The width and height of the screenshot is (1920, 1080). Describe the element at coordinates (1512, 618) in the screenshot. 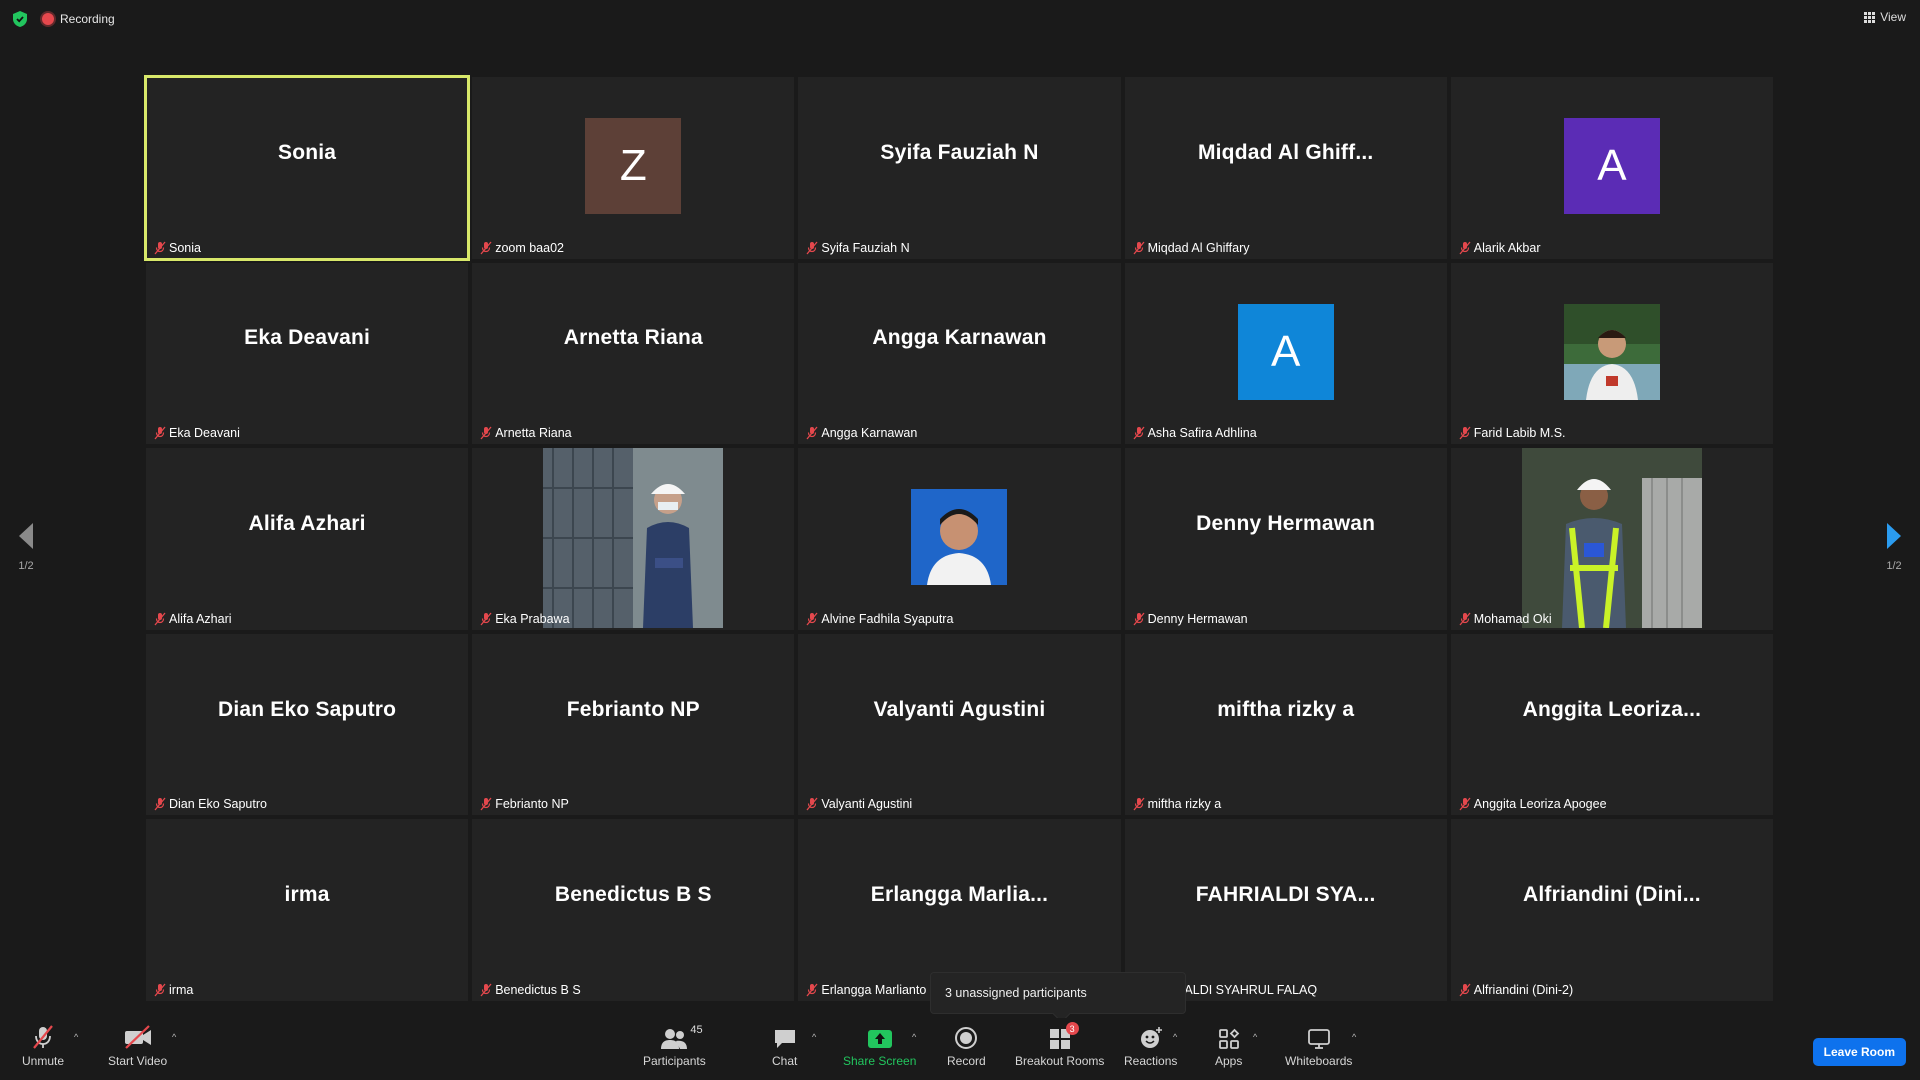

I see `participant-name-text: Mohamad Oki` at that location.